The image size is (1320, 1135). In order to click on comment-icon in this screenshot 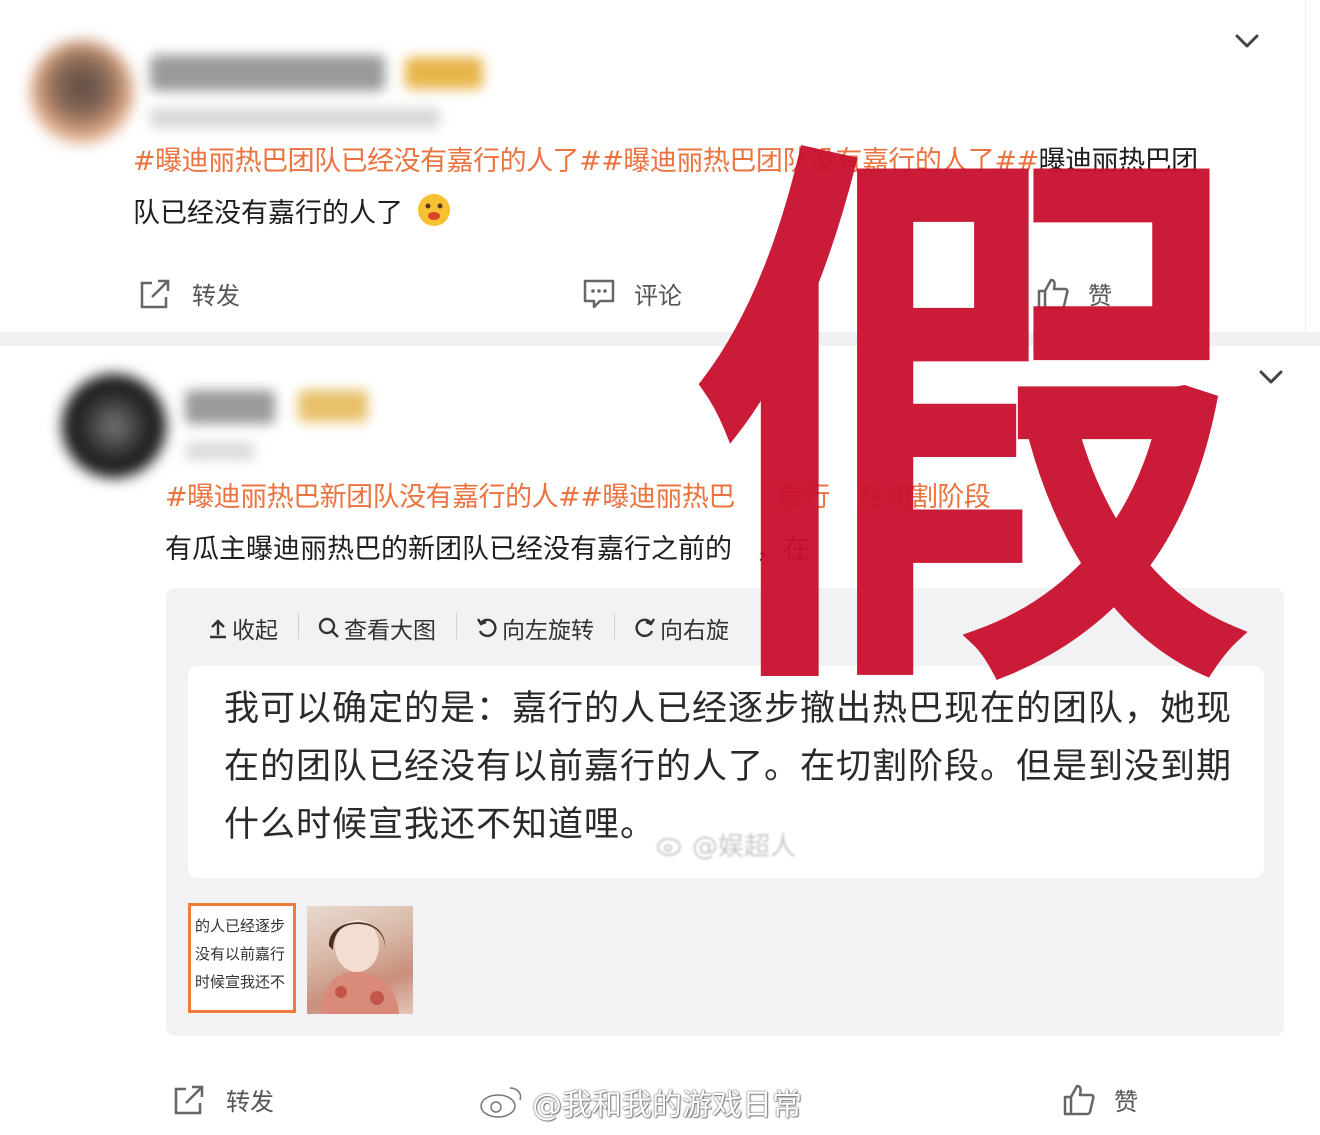, I will do `click(599, 293)`.